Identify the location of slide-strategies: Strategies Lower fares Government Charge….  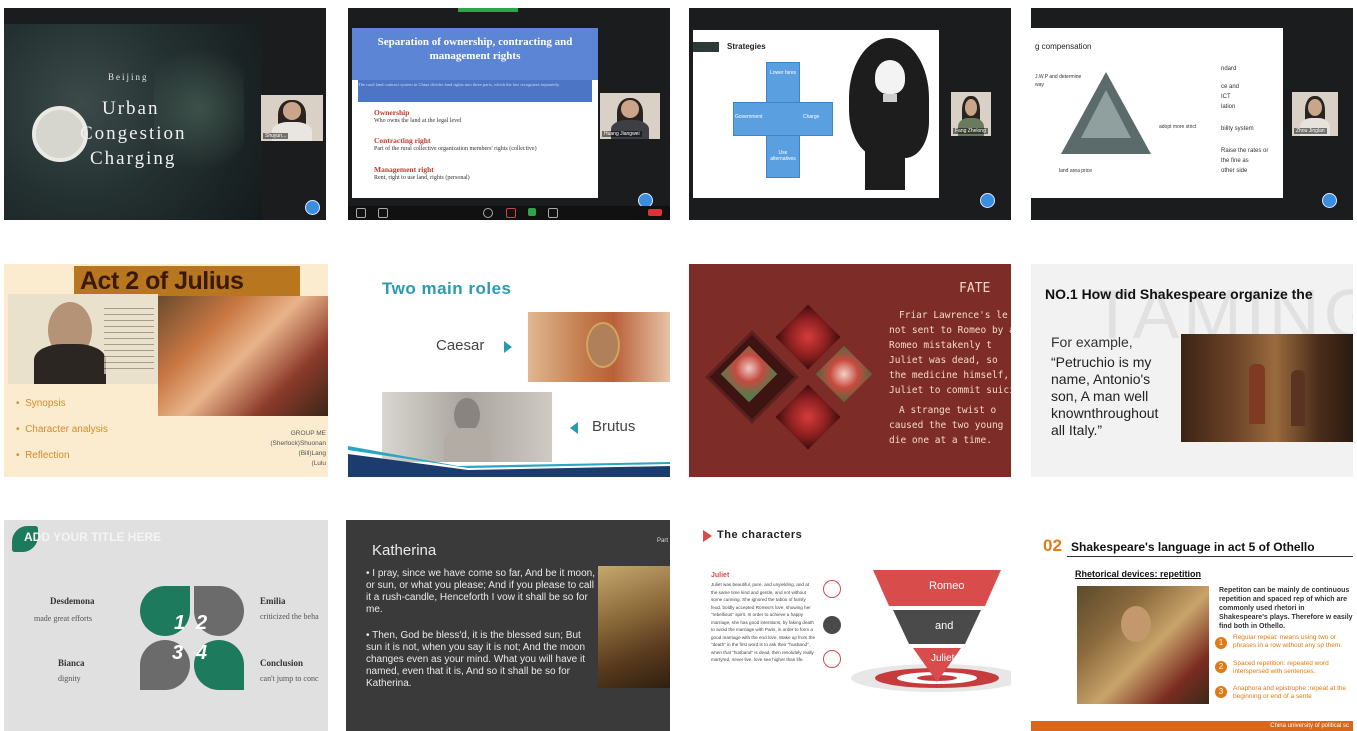
(816, 114).